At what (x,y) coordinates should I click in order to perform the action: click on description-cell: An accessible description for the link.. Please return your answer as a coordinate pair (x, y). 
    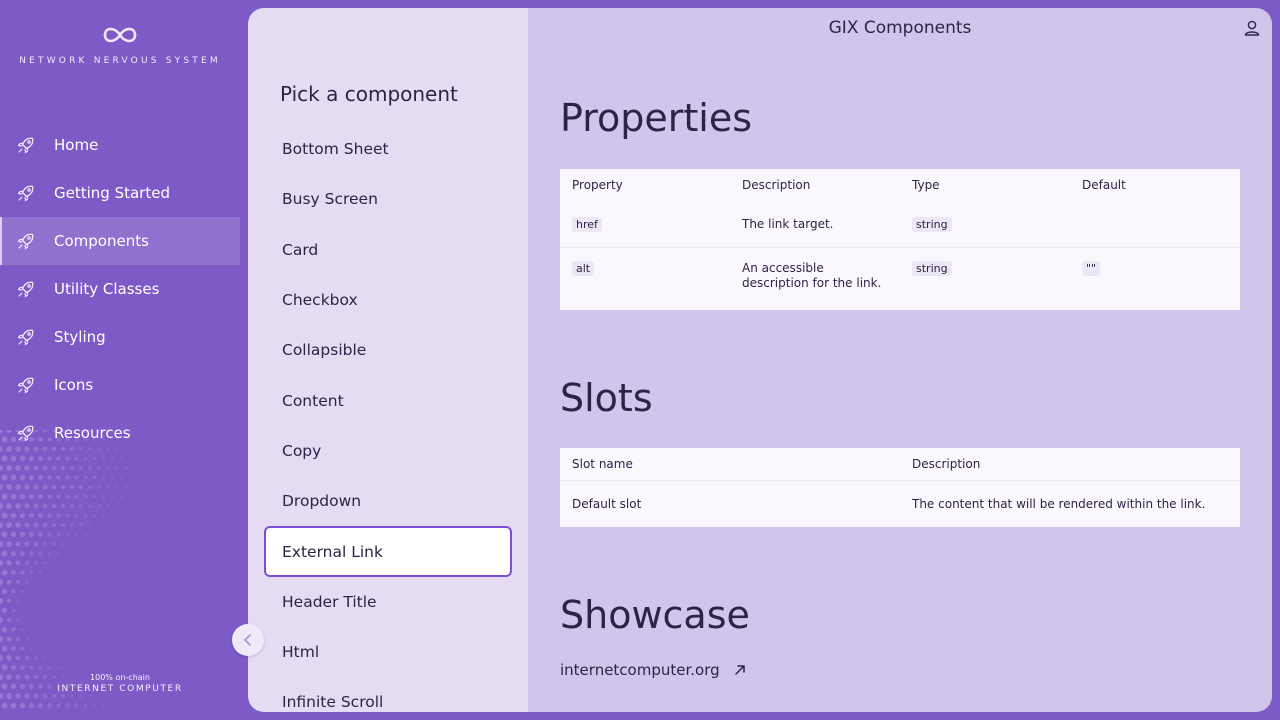
    Looking at the image, I should click on (812, 275).